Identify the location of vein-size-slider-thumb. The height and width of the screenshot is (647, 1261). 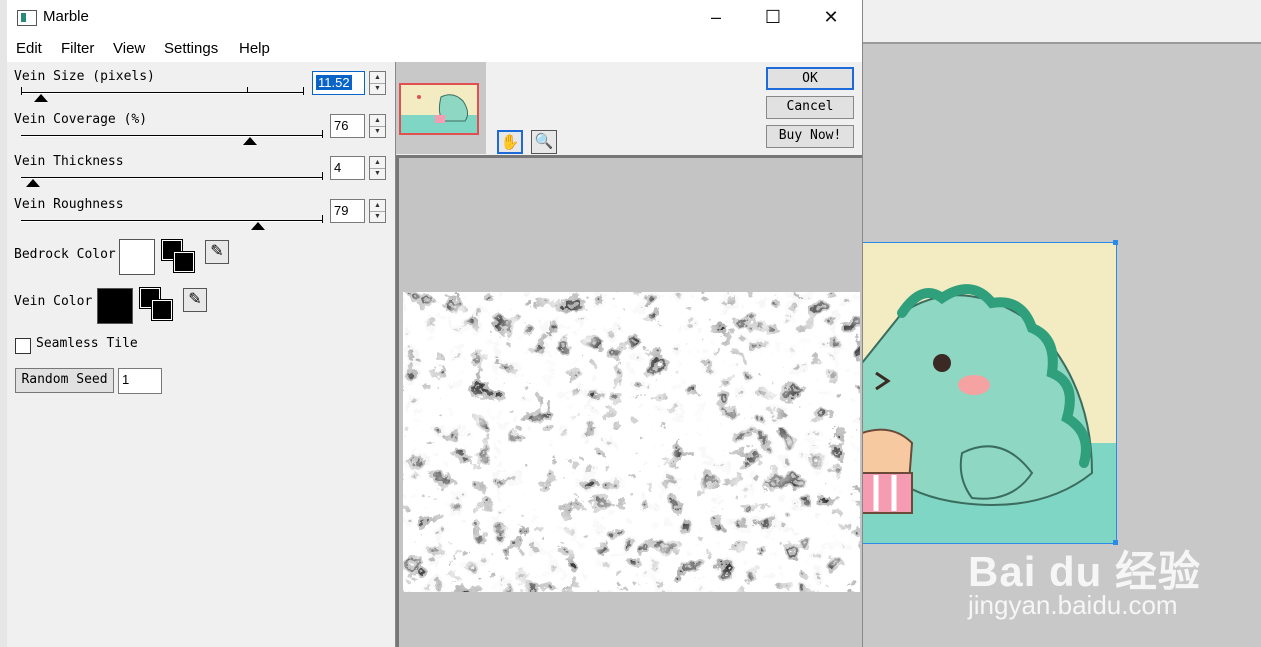
(41, 98).